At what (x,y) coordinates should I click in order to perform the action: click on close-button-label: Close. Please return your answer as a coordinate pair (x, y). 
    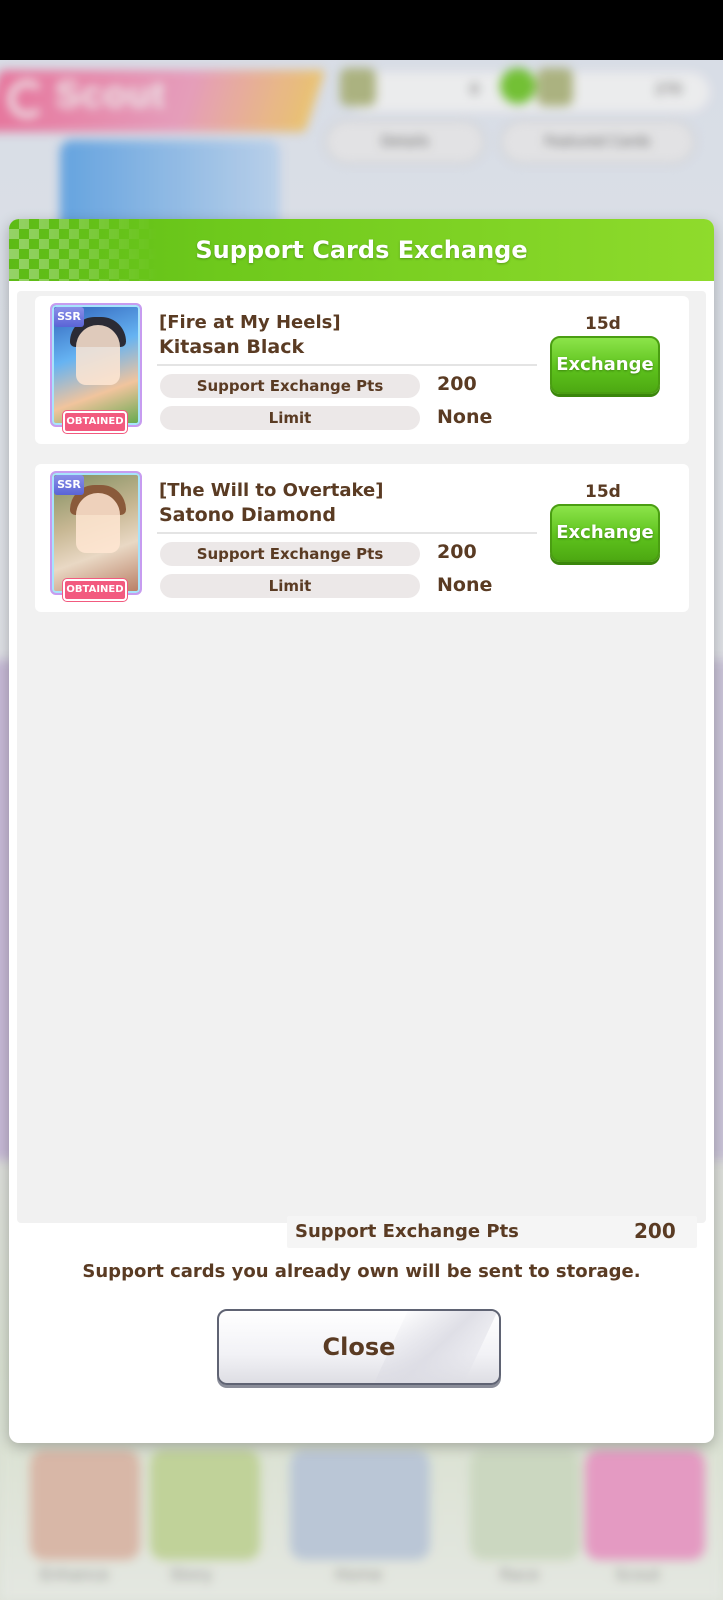
    Looking at the image, I should click on (359, 1347).